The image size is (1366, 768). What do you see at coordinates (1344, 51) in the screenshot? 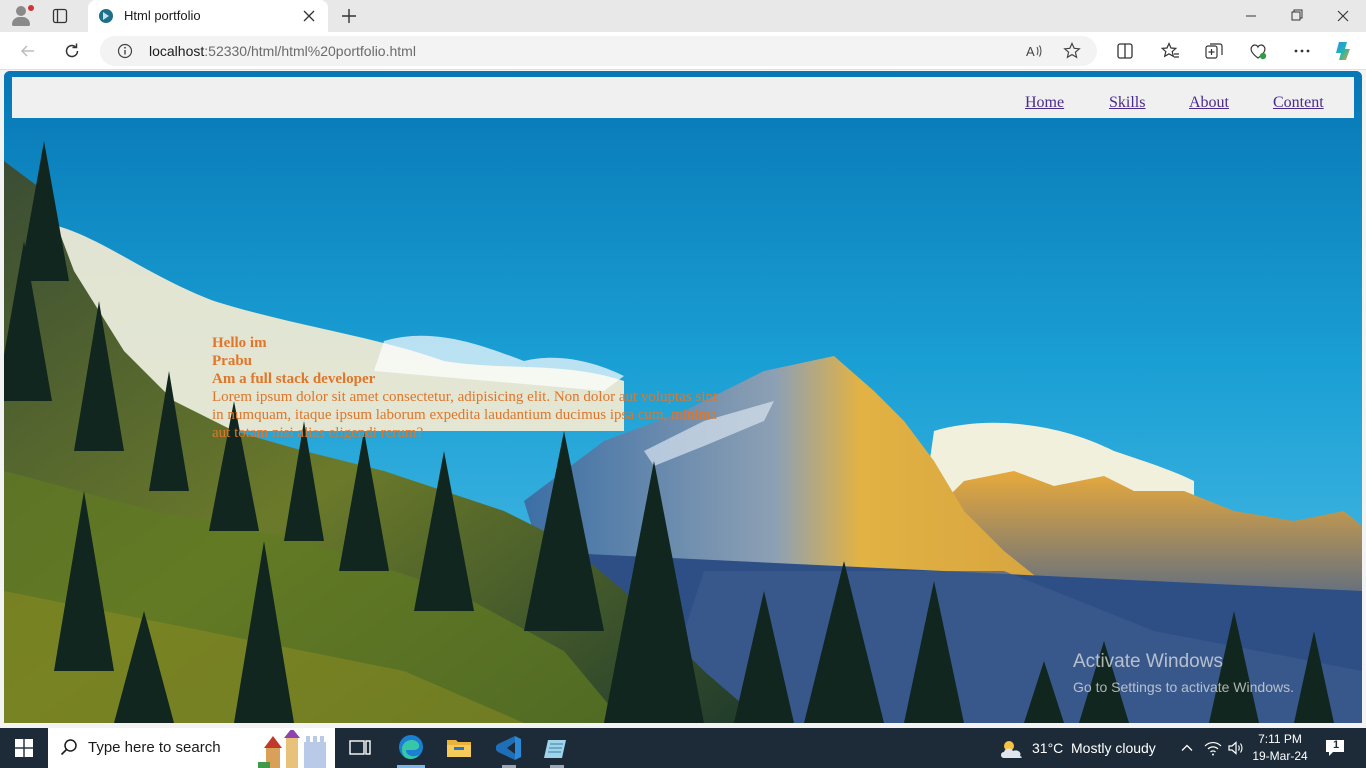
I see `copilot-icon` at bounding box center [1344, 51].